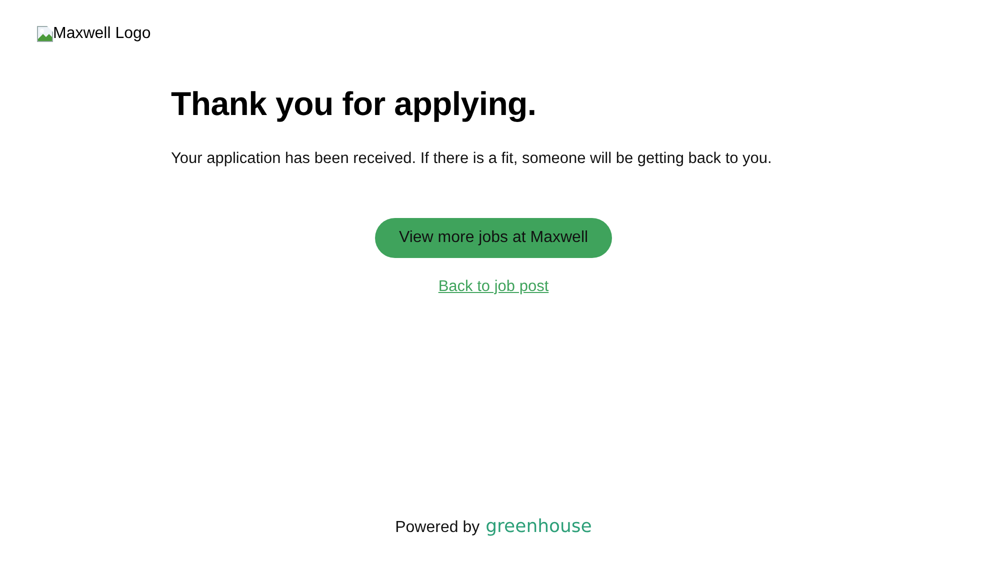 Image resolution: width=987 pixels, height=581 pixels. What do you see at coordinates (493, 238) in the screenshot?
I see `view-jobs-button: View more jobs at Maxwell` at bounding box center [493, 238].